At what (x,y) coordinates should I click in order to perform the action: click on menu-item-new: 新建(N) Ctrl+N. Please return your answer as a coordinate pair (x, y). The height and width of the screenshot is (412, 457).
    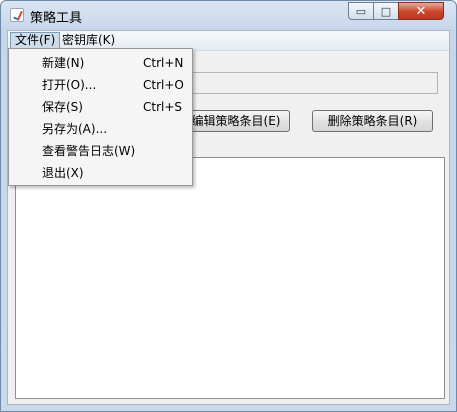
    Looking at the image, I should click on (100, 63).